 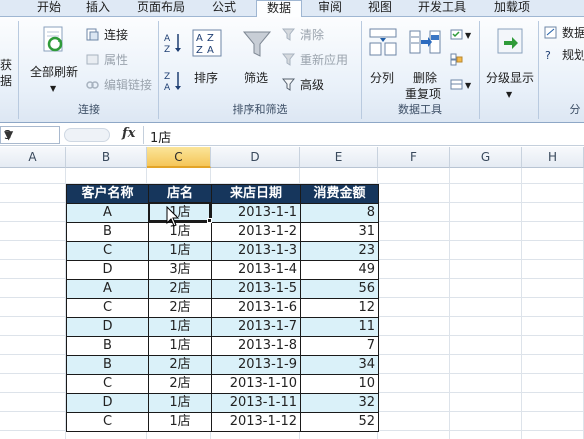 I want to click on date-cell: 2013-1-1, so click(x=256, y=213).